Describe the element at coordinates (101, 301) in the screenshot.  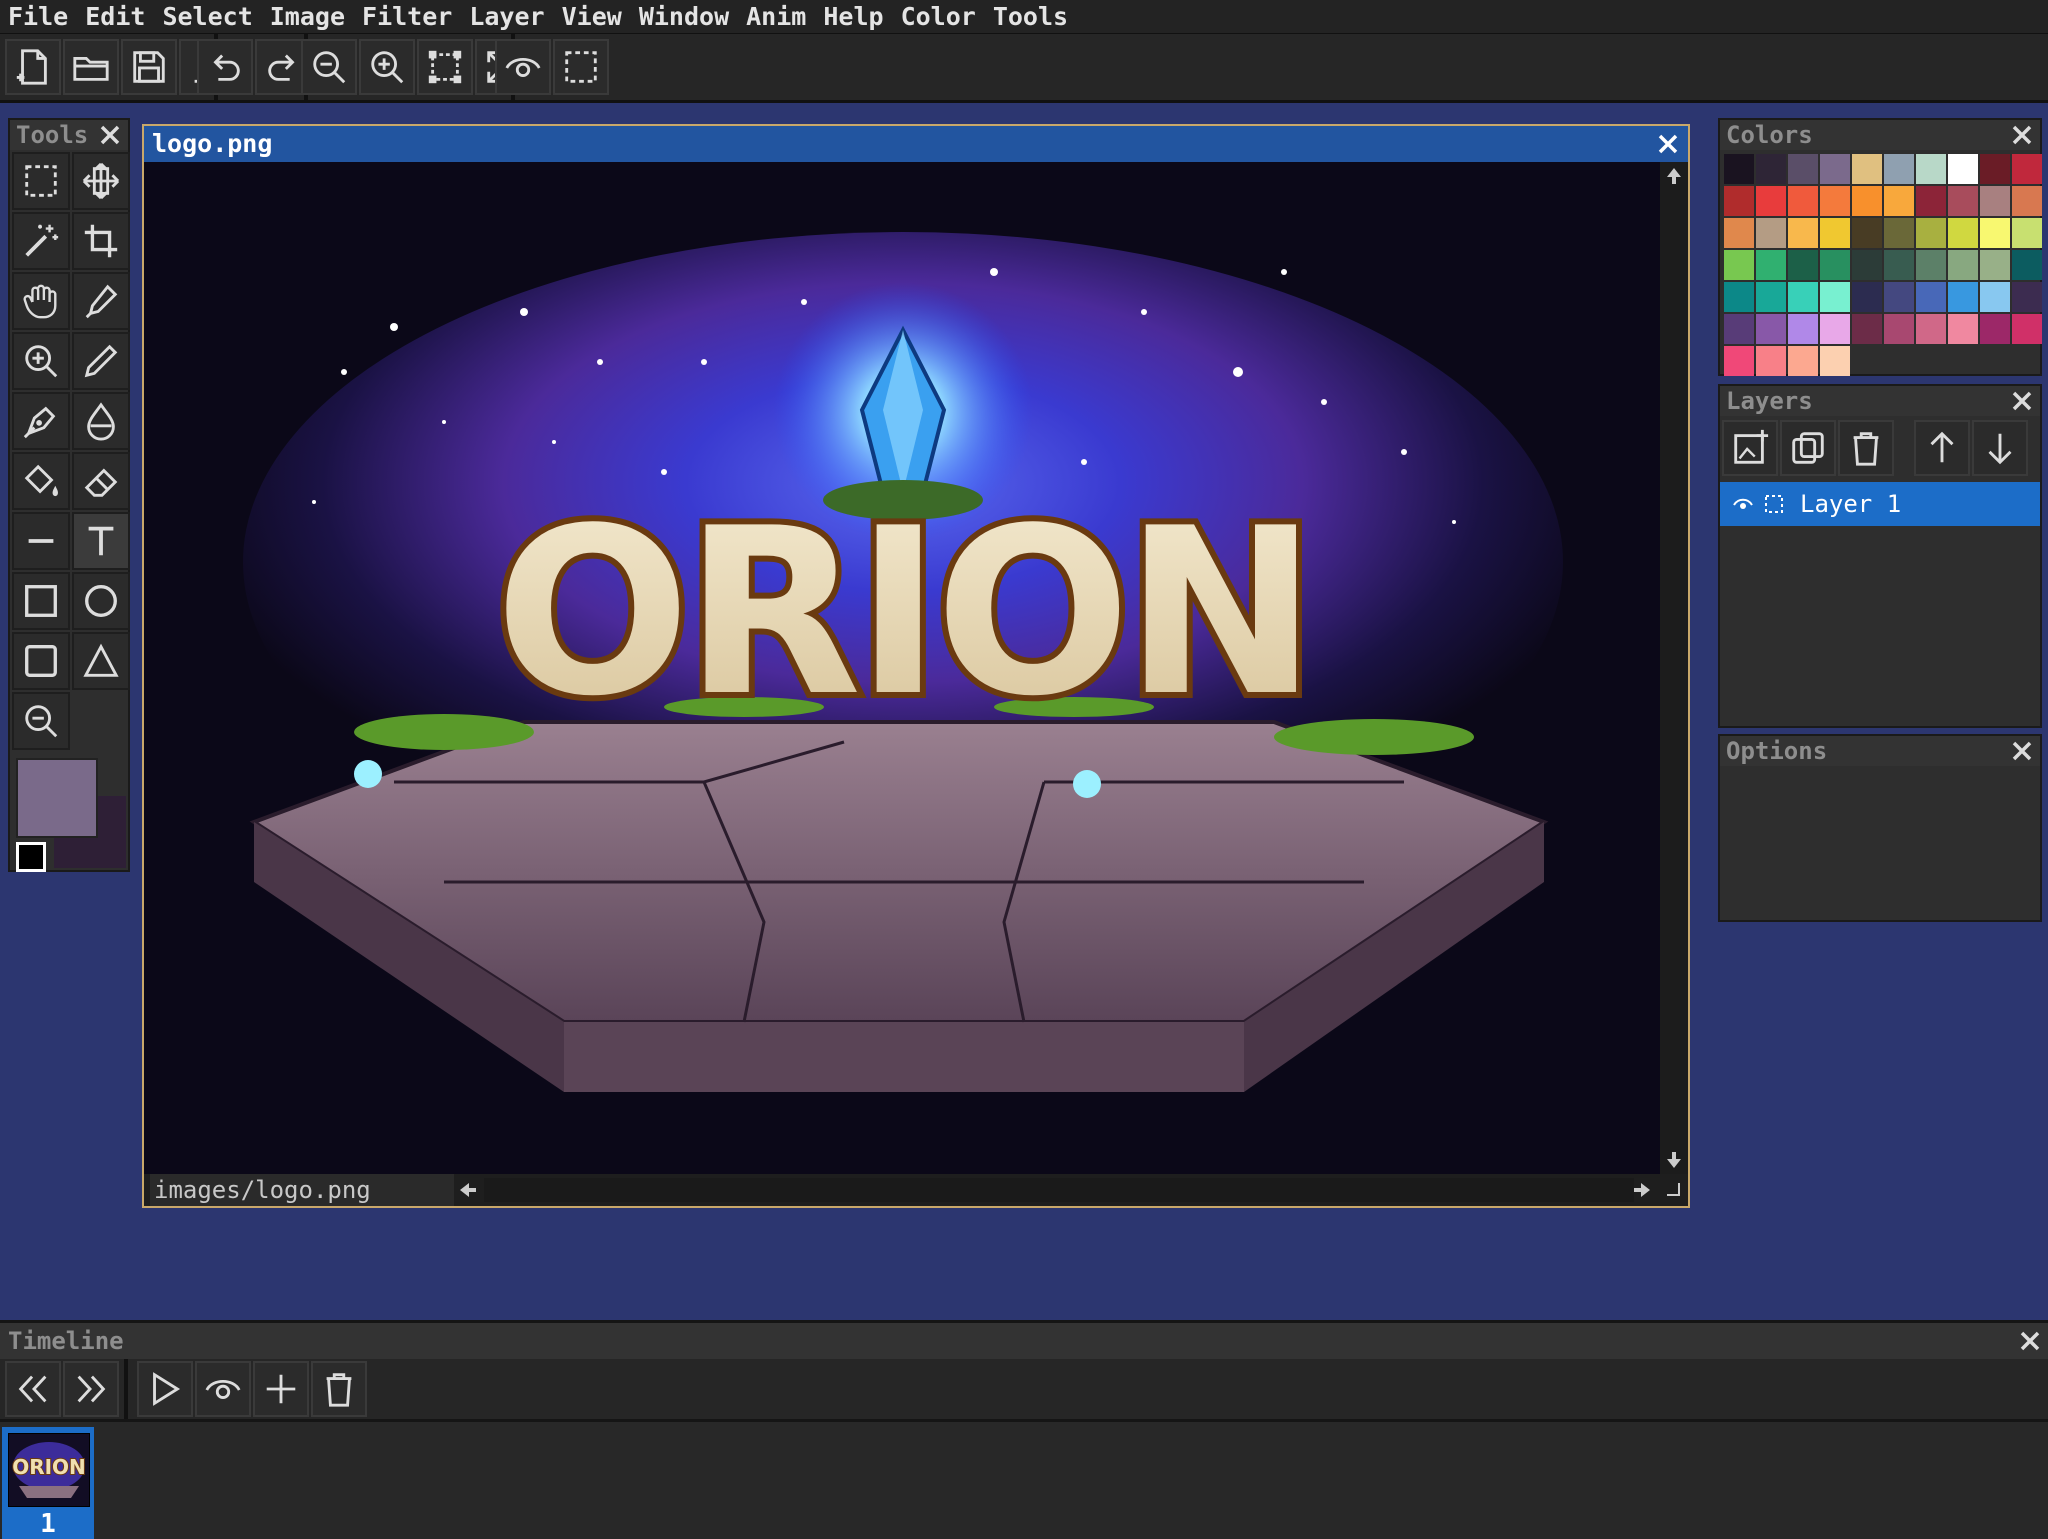
I see `eyedropper-tool` at that location.